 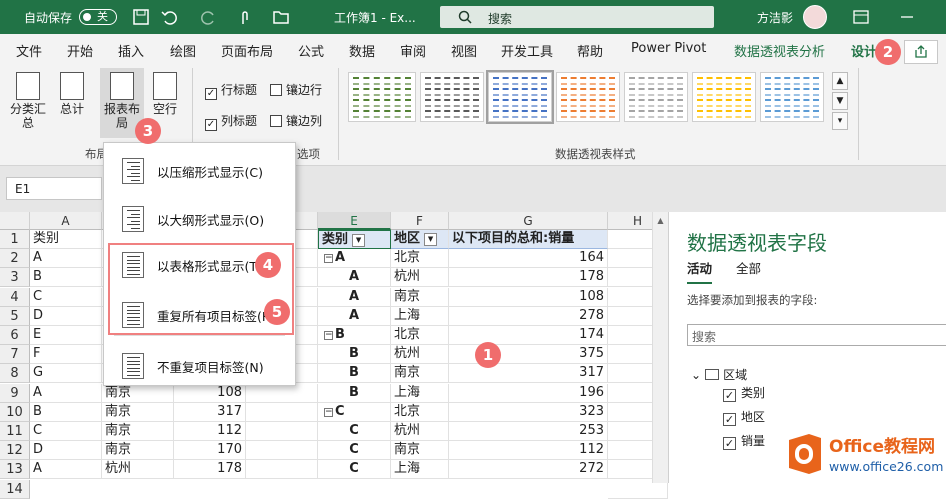 I want to click on row-header: 11, so click(x=15, y=431).